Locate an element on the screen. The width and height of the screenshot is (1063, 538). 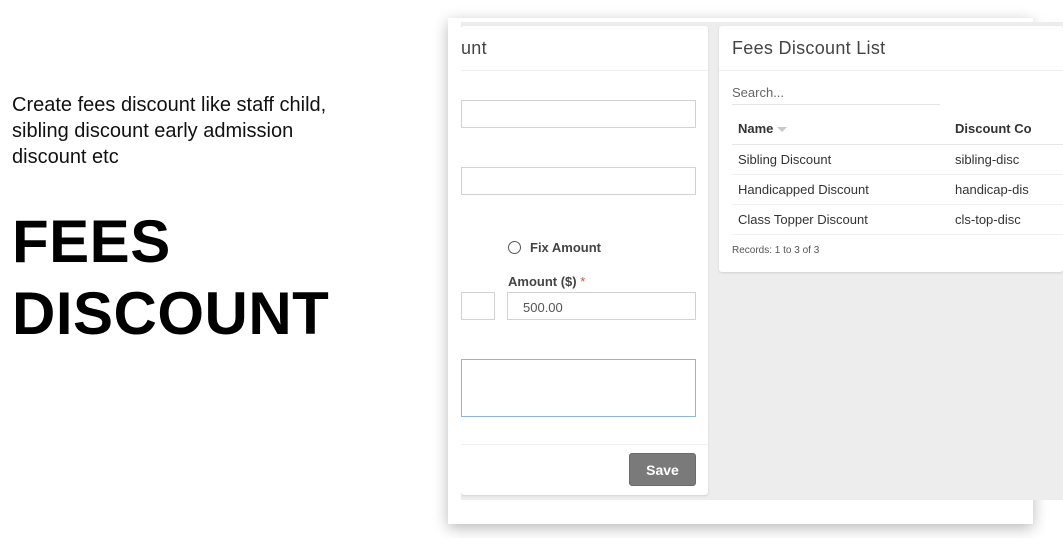
table-header-row: Name Discount Co is located at coordinates (897, 129).